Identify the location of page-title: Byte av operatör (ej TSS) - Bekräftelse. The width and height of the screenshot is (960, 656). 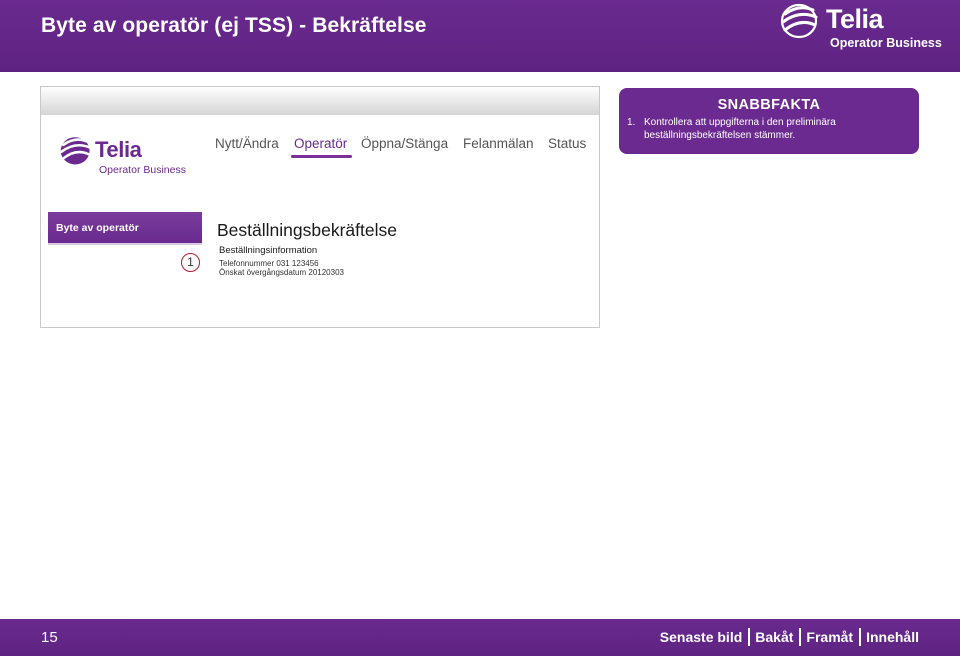
(234, 25).